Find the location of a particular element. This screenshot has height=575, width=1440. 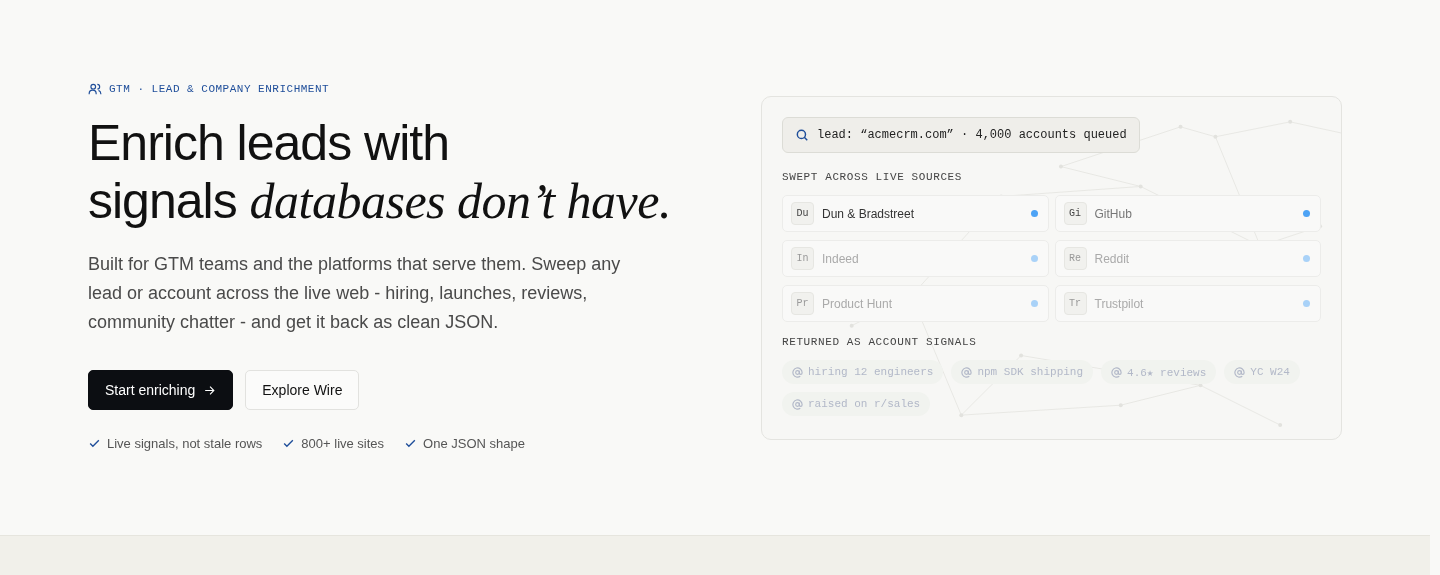

sources-heading: SWEPT ACROSS LIVE SOURCES is located at coordinates (873, 177).